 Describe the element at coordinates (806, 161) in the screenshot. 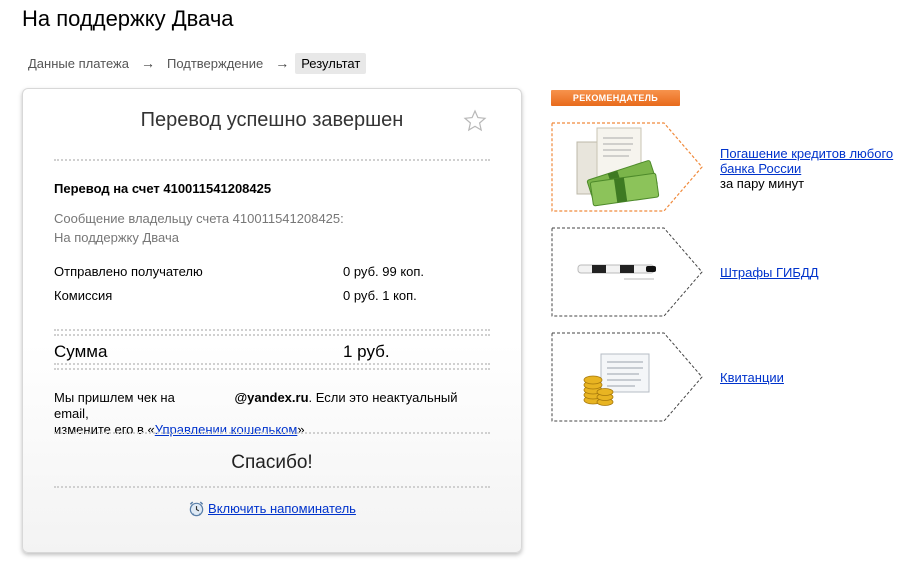

I see `loans-link: Погашение кредитов любого банка России` at that location.